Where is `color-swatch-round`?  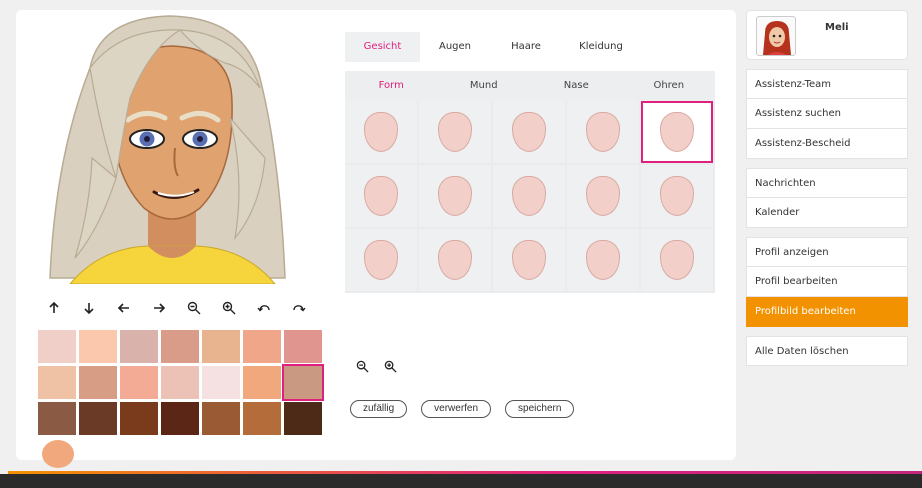
color-swatch-round is located at coordinates (58, 454).